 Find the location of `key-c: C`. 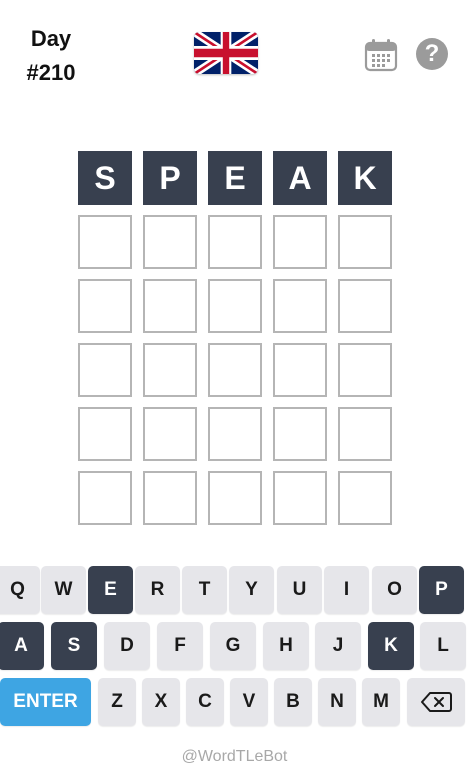

key-c: C is located at coordinates (205, 702).